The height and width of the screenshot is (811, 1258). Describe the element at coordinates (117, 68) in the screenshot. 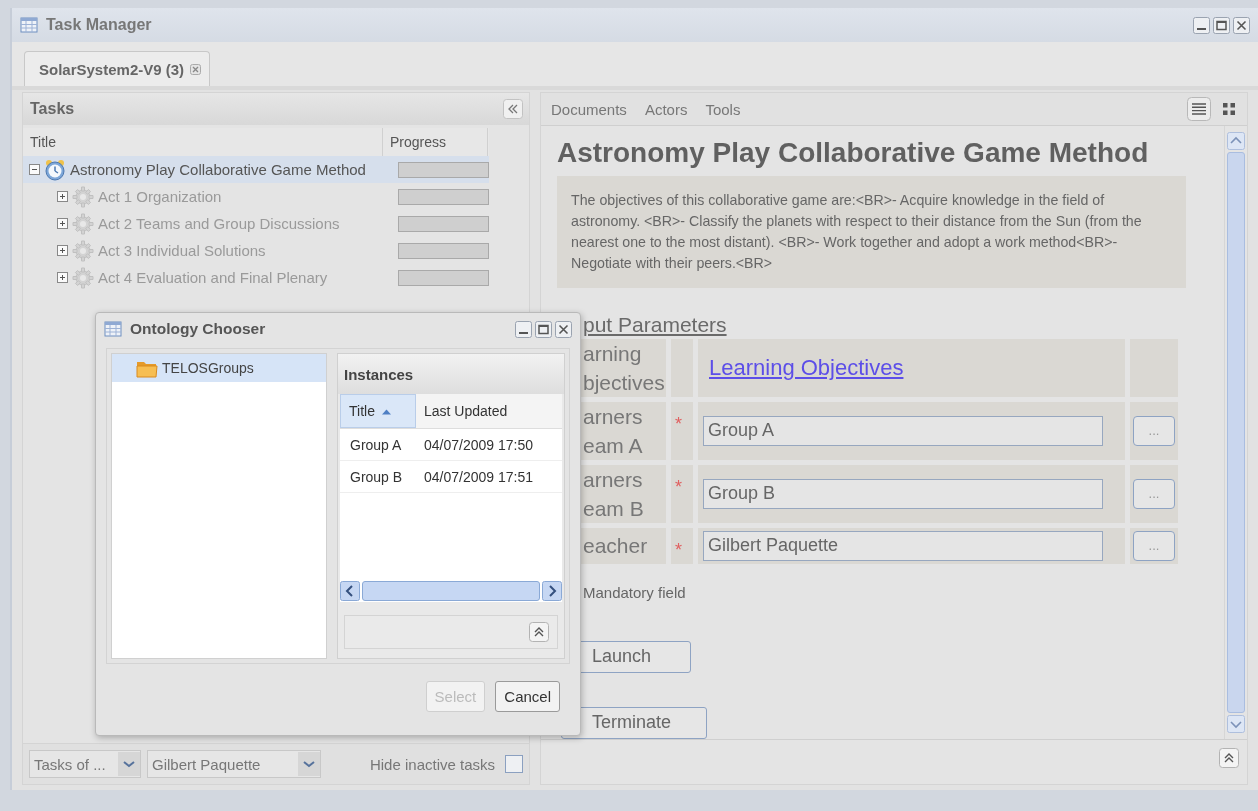

I see `tab: SolarSystem2-V9 (3)` at that location.